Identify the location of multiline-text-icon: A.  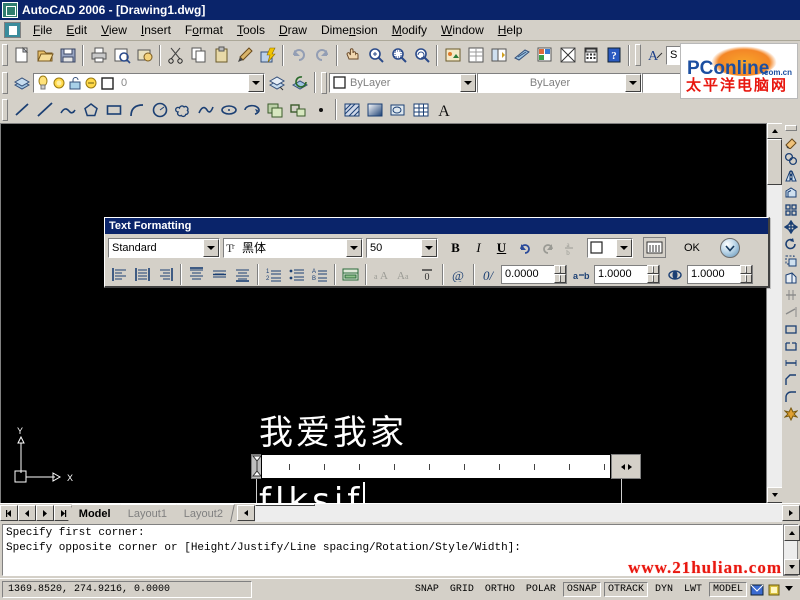
(443, 110).